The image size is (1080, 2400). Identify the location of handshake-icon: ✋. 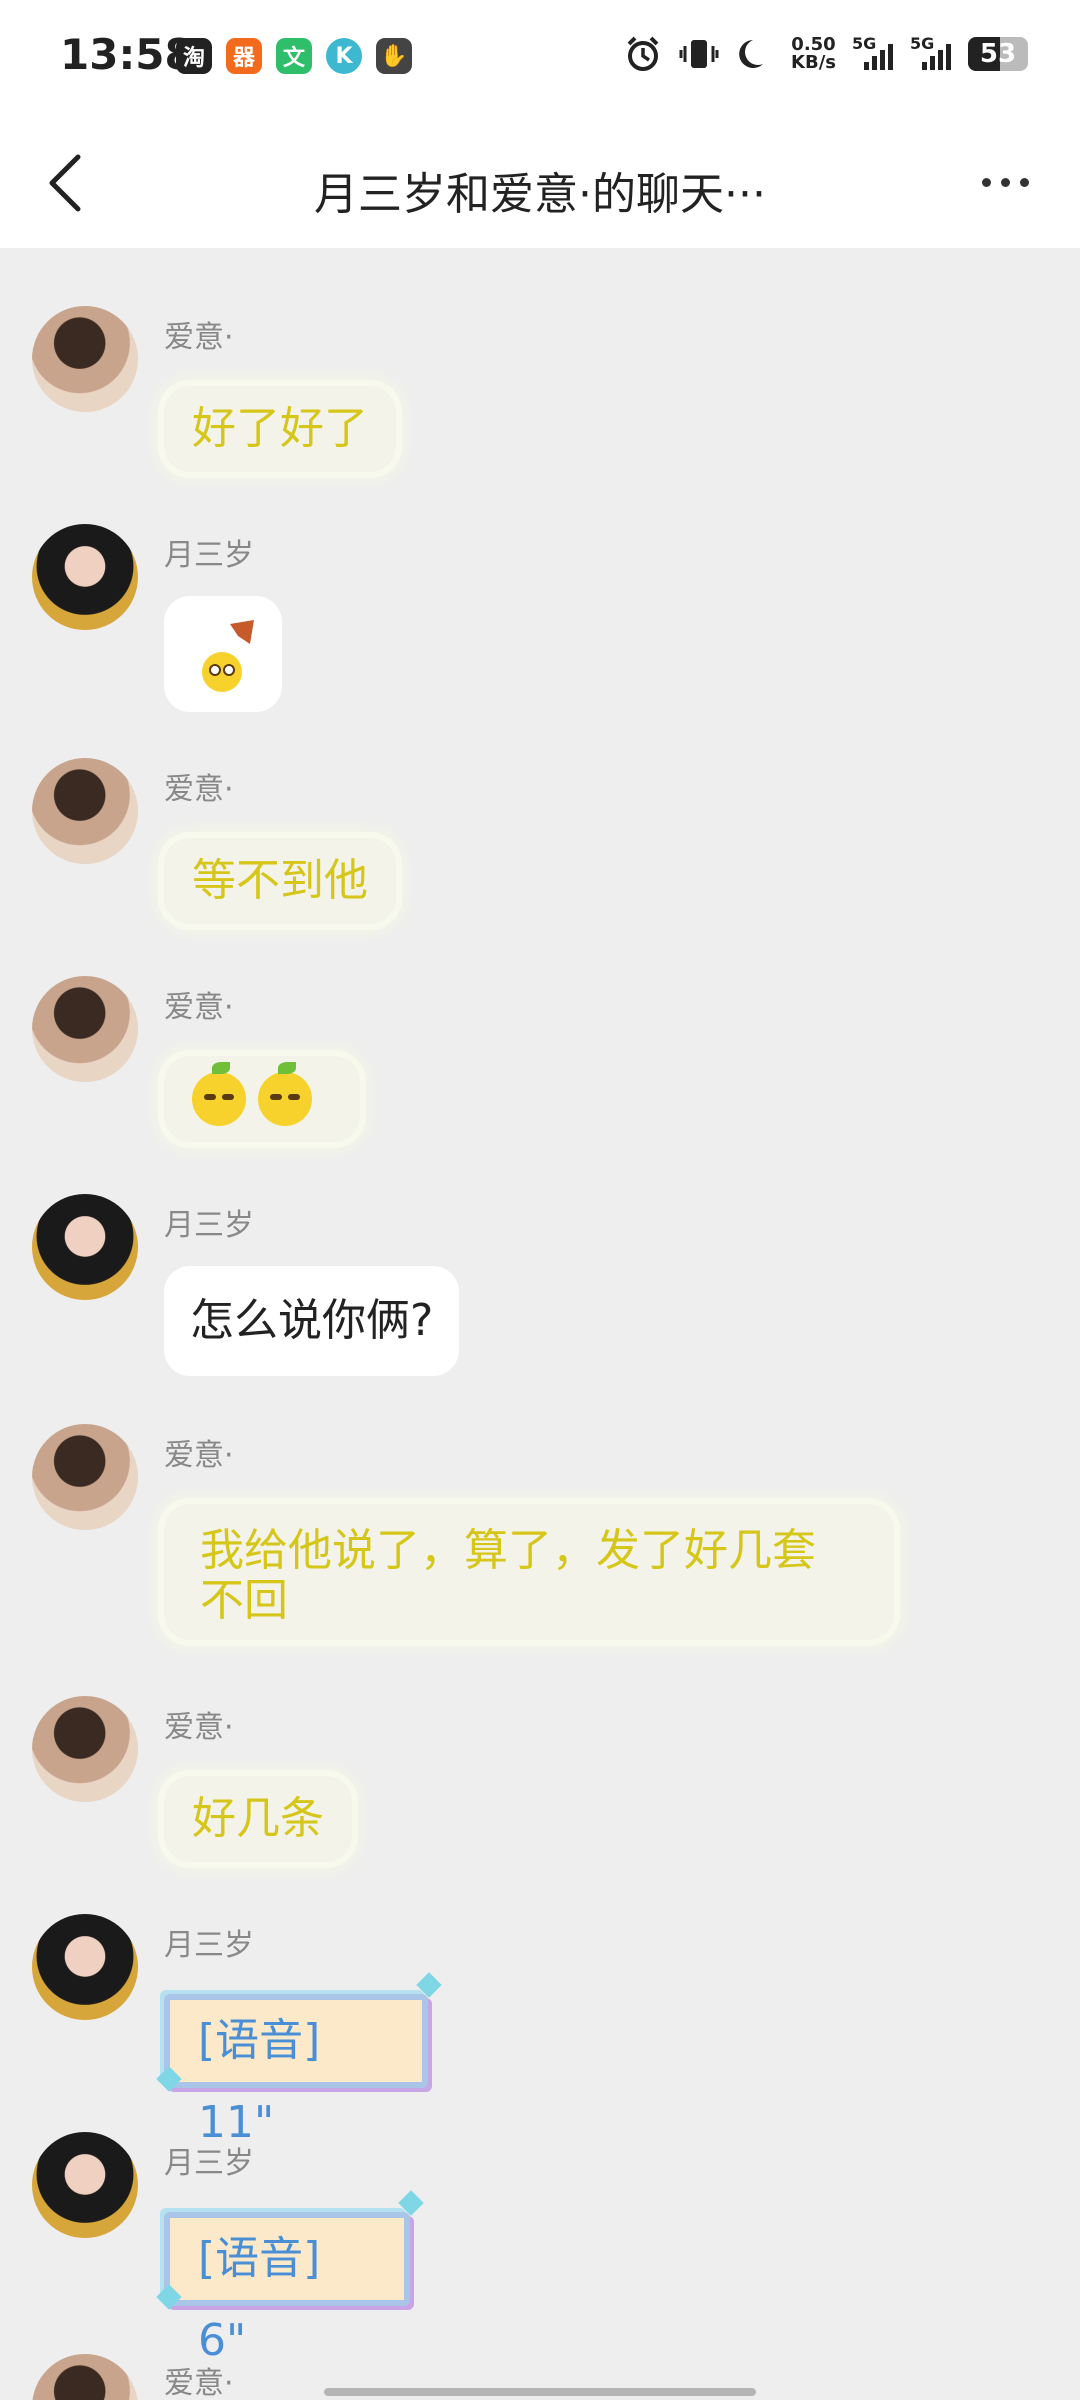
(394, 56).